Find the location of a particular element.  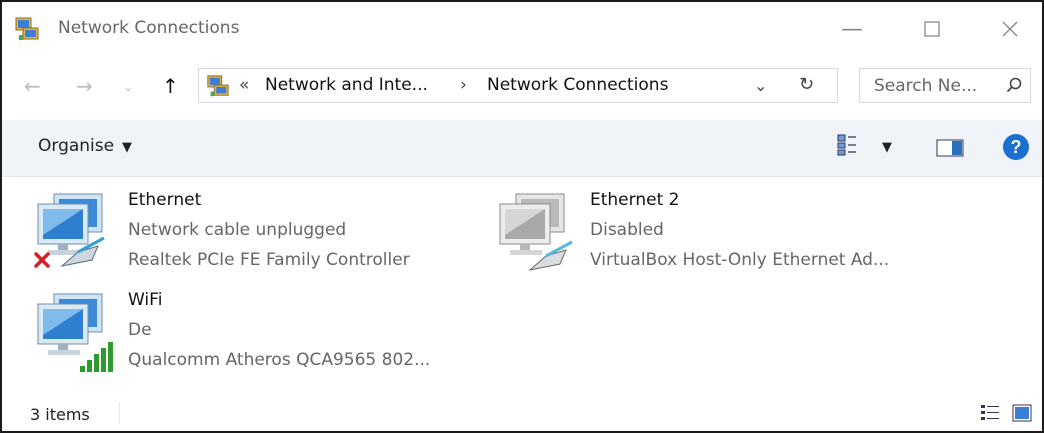

up-arrow-icon: ↑ is located at coordinates (170, 86).